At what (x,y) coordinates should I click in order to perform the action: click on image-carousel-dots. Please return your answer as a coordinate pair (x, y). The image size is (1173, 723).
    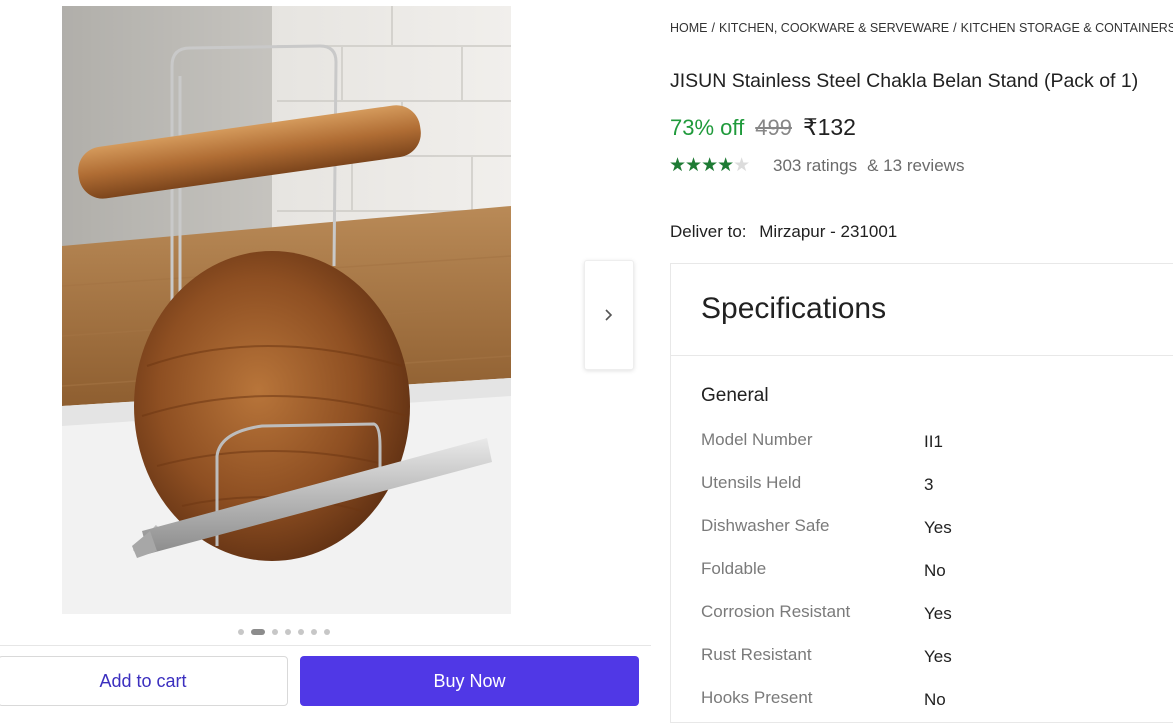
    Looking at the image, I should click on (284, 632).